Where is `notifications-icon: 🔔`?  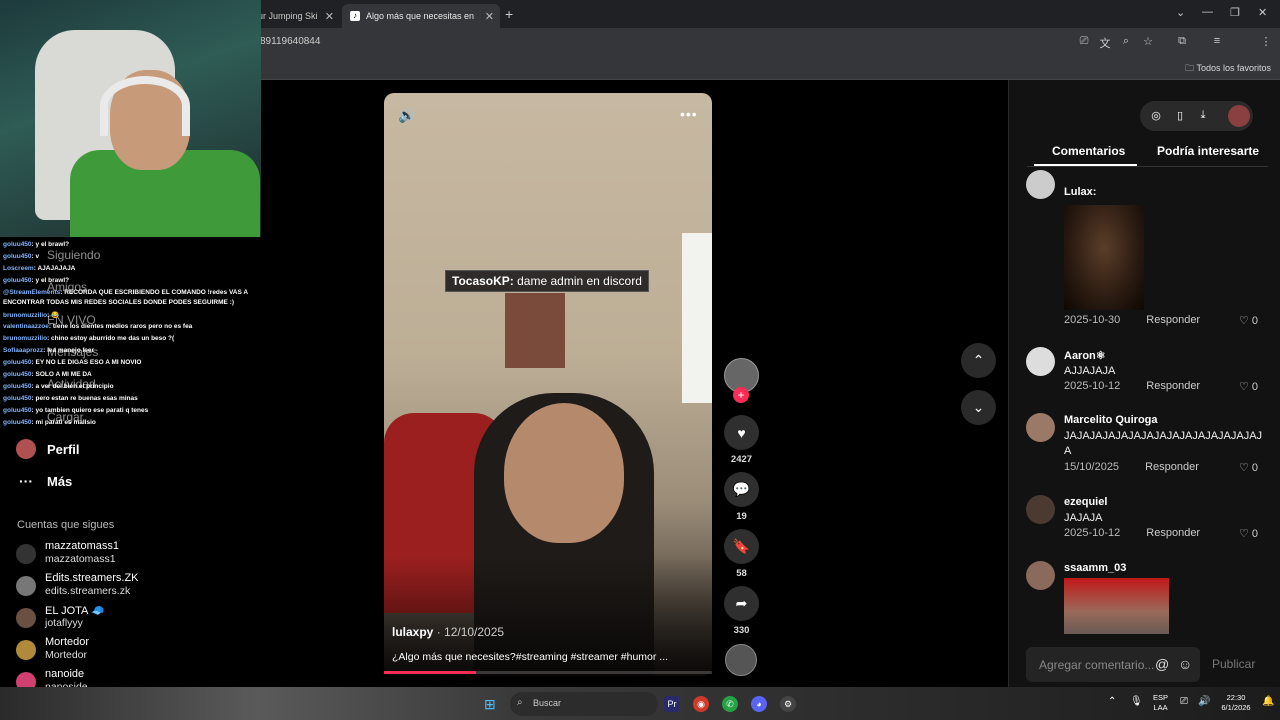 notifications-icon: 🔔 is located at coordinates (1268, 702).